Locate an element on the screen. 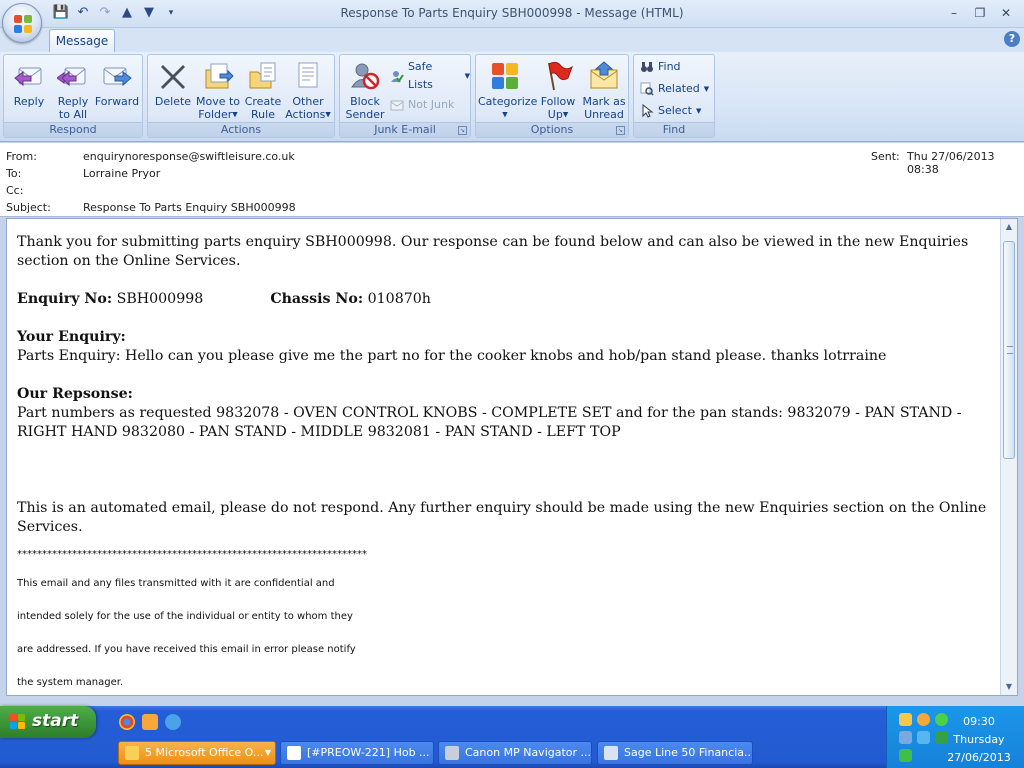 Image resolution: width=1024 pixels, height=768 pixels. chrome-icon is located at coordinates (127, 722).